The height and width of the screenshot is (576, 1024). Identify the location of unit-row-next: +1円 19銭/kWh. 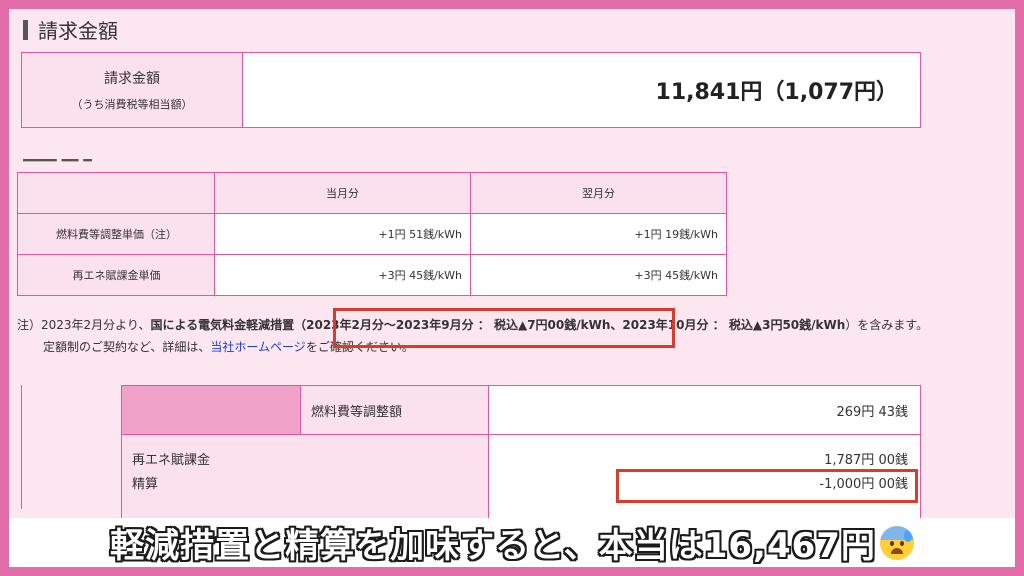
(598, 234).